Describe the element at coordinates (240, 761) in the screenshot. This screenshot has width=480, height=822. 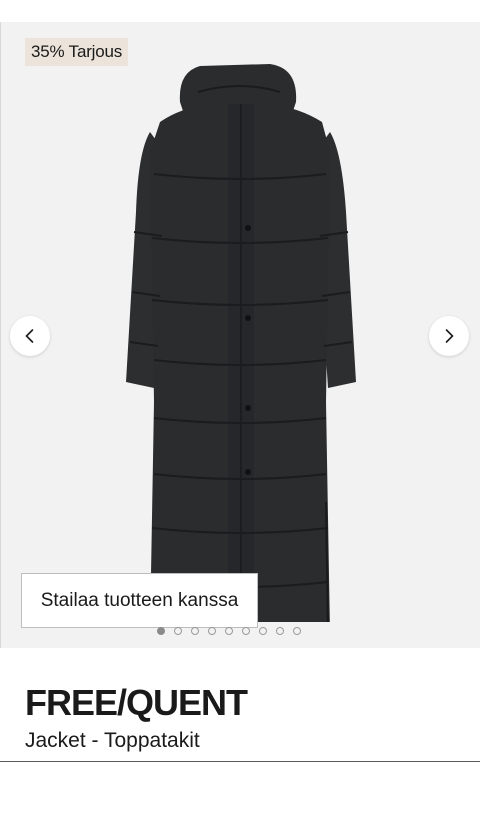
I see `divider` at that location.